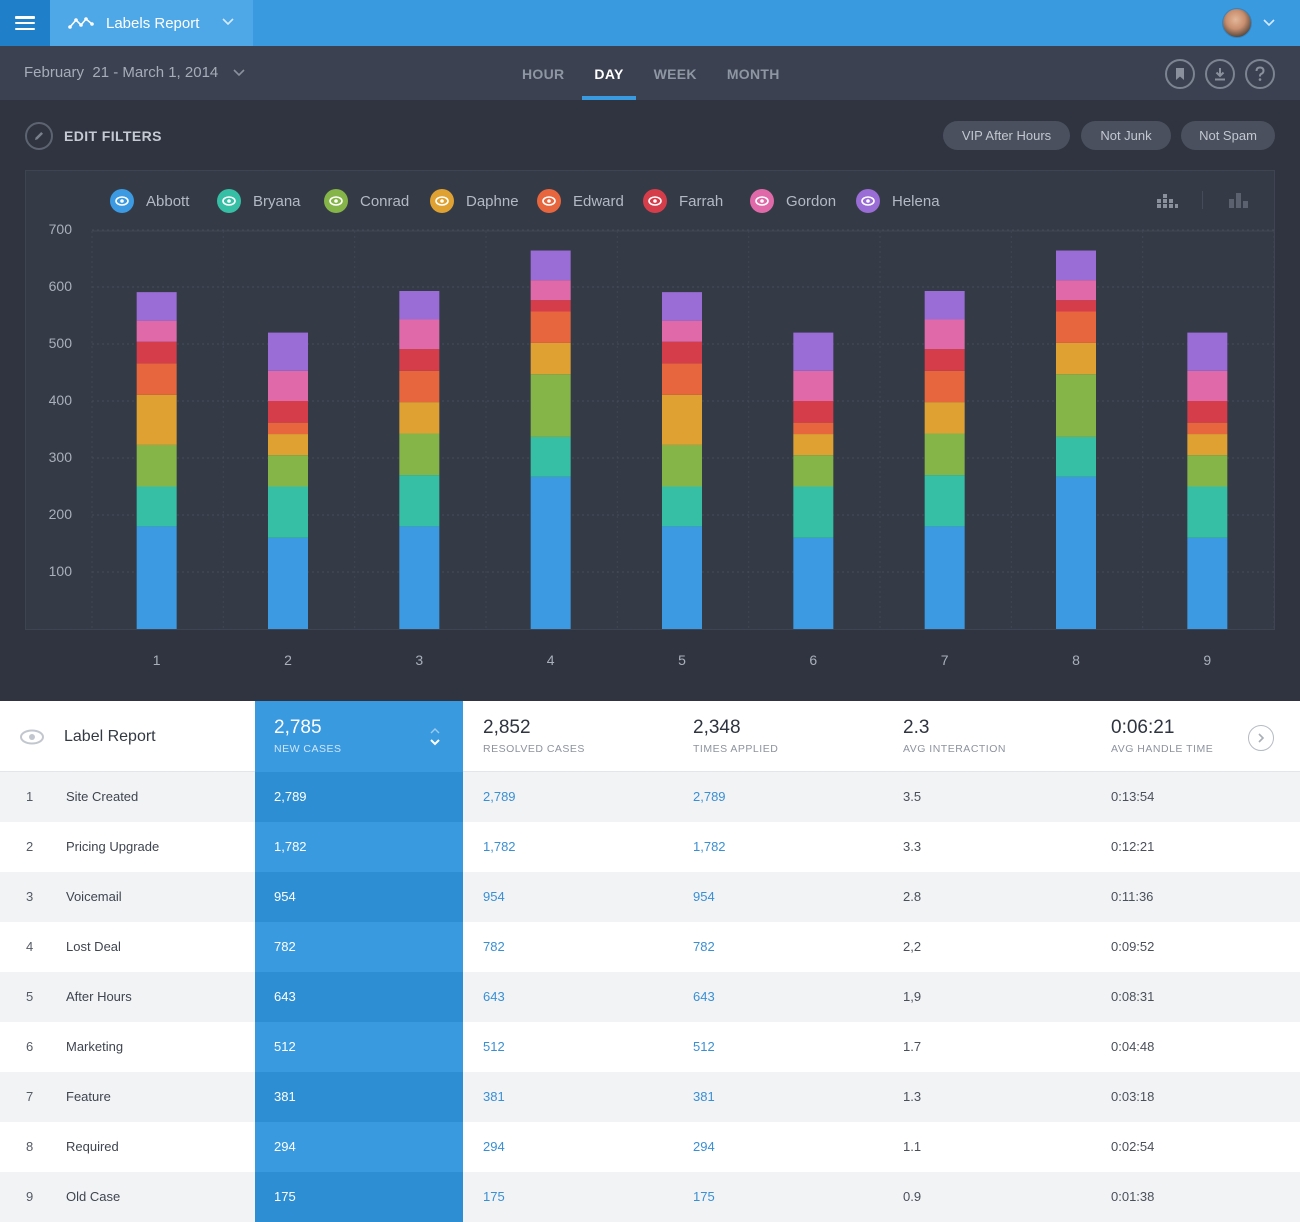  Describe the element at coordinates (650, 1147) in the screenshot. I see `table-row: 8 Required 294 294 294 1.1 0:02:54` at that location.